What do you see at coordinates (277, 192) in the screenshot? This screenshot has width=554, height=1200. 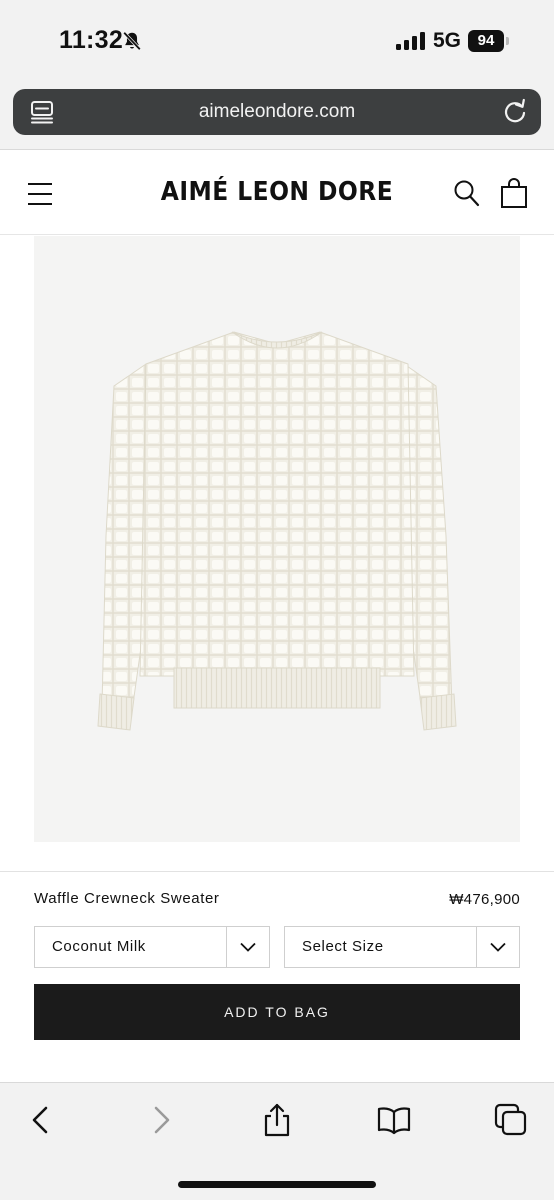 I see `site-header: AIMÉ LEON DORE` at bounding box center [277, 192].